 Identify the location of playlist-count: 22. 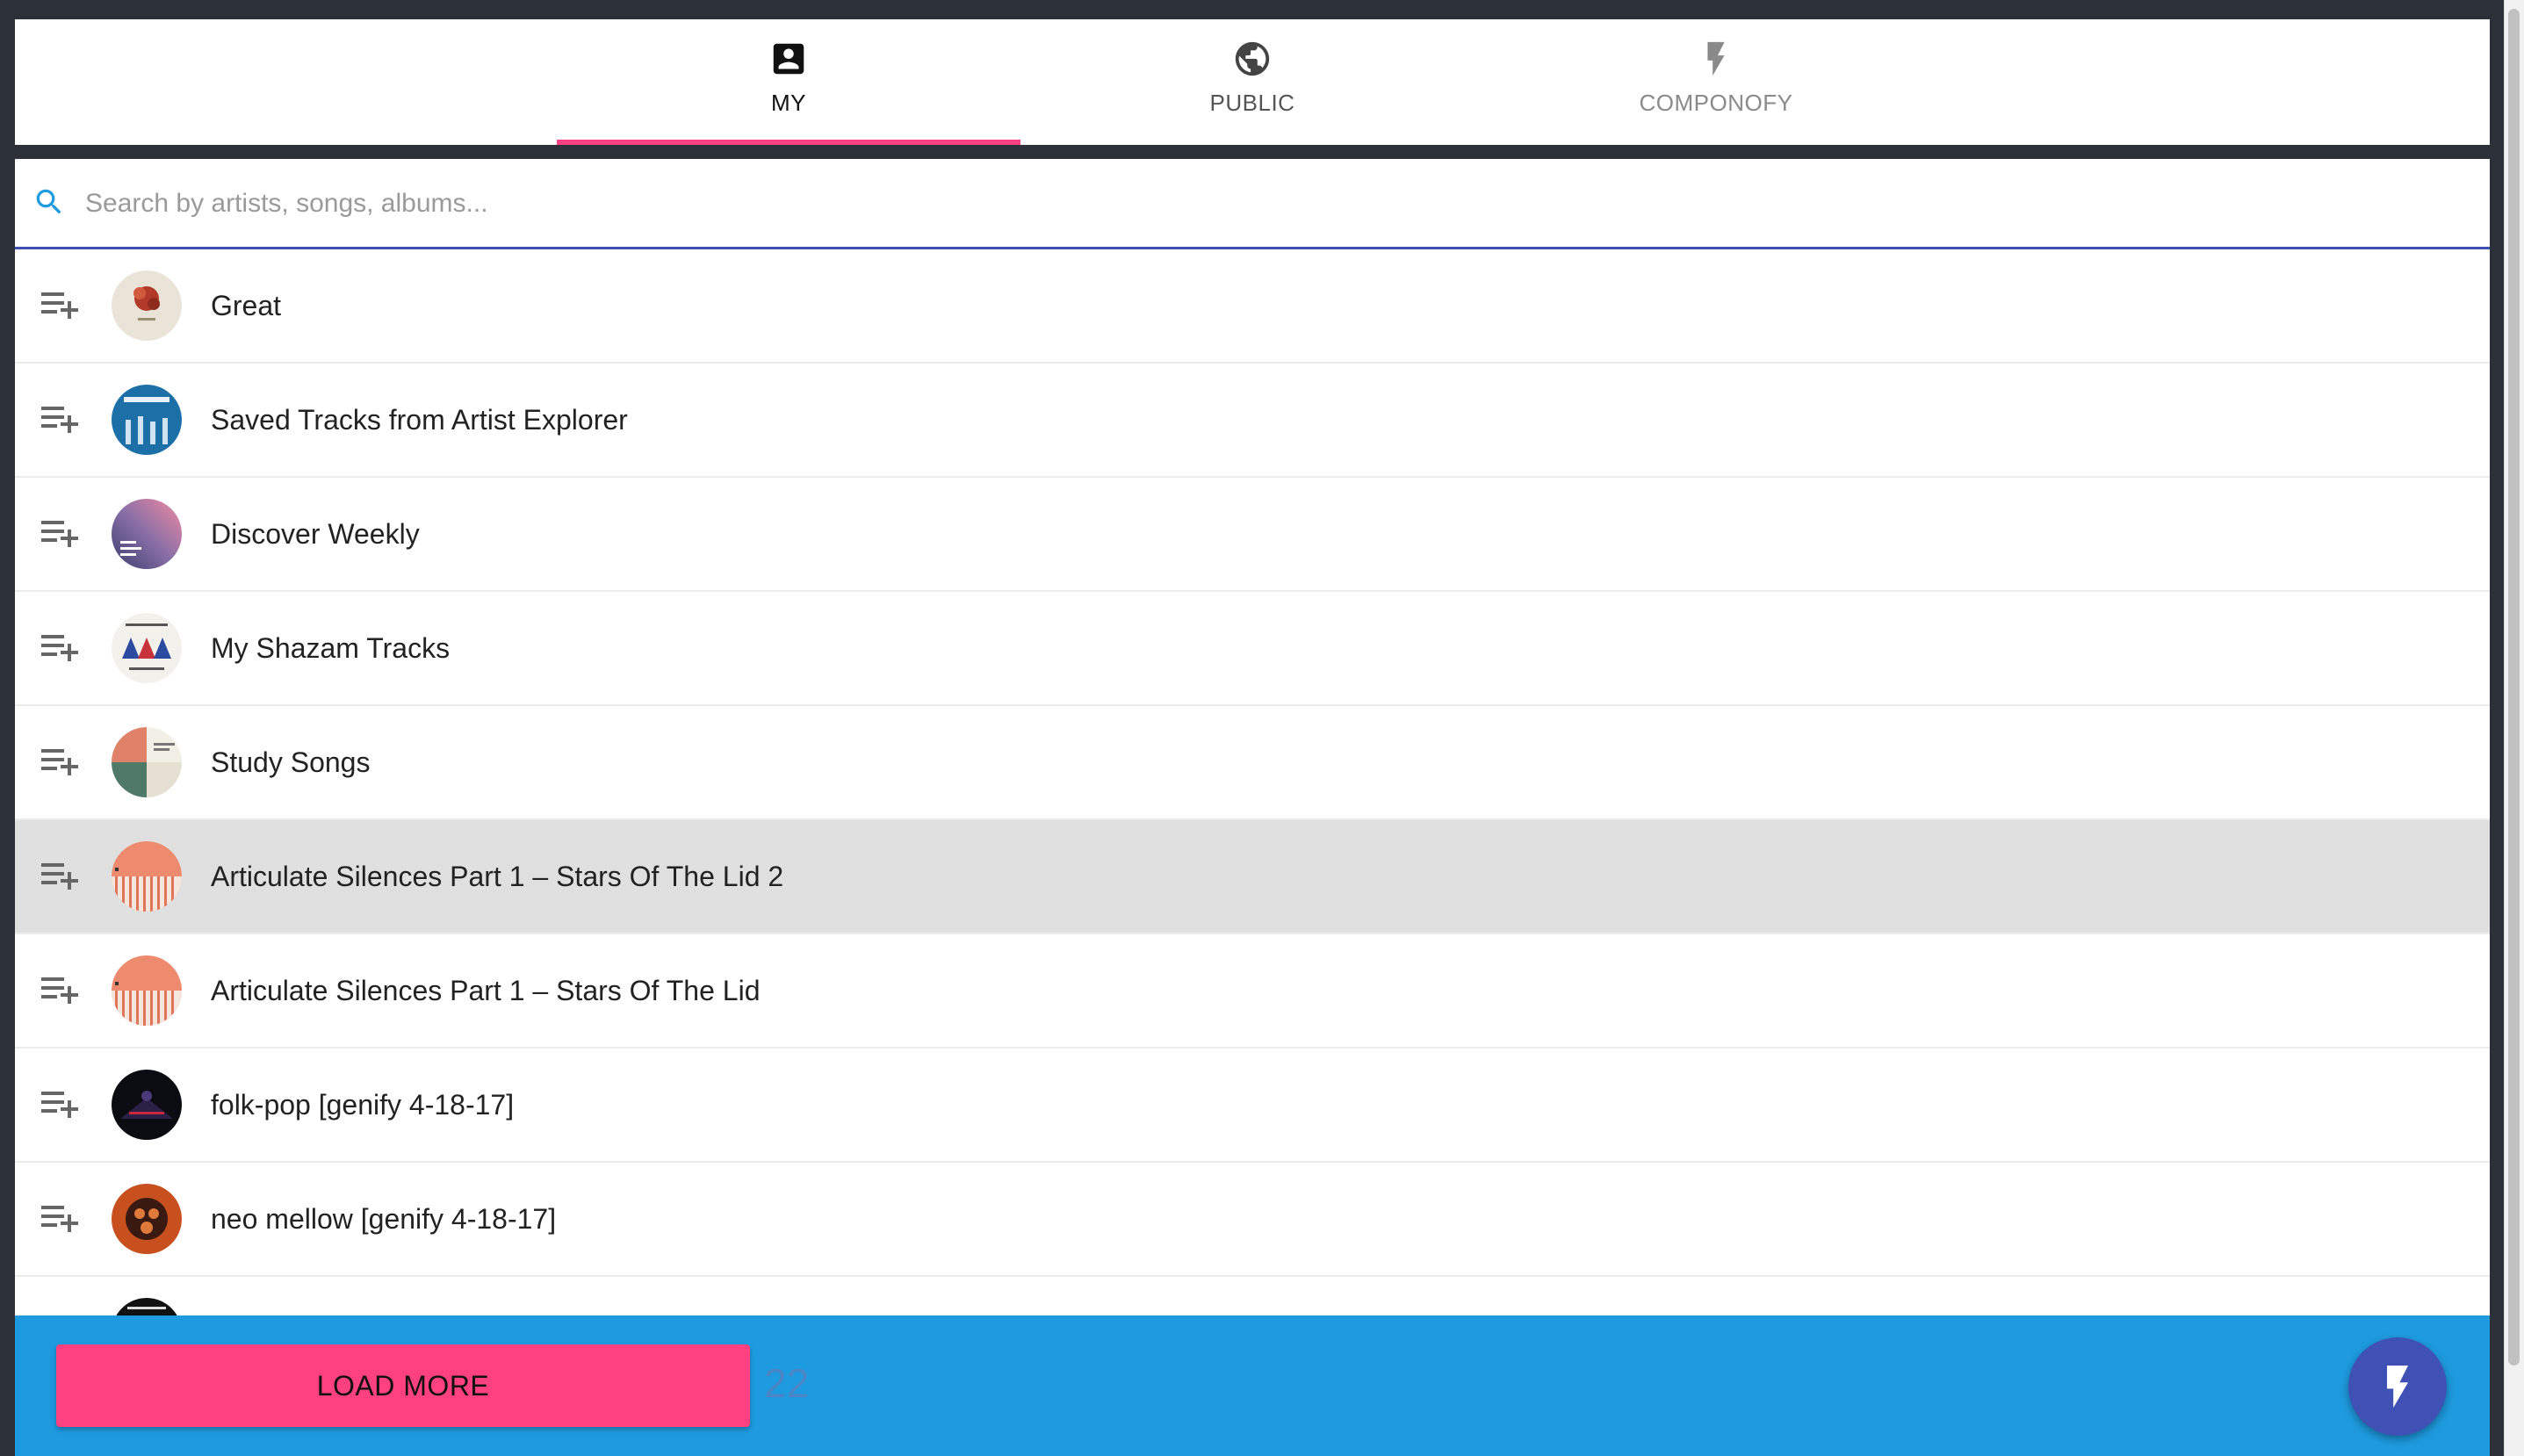
(787, 1383).